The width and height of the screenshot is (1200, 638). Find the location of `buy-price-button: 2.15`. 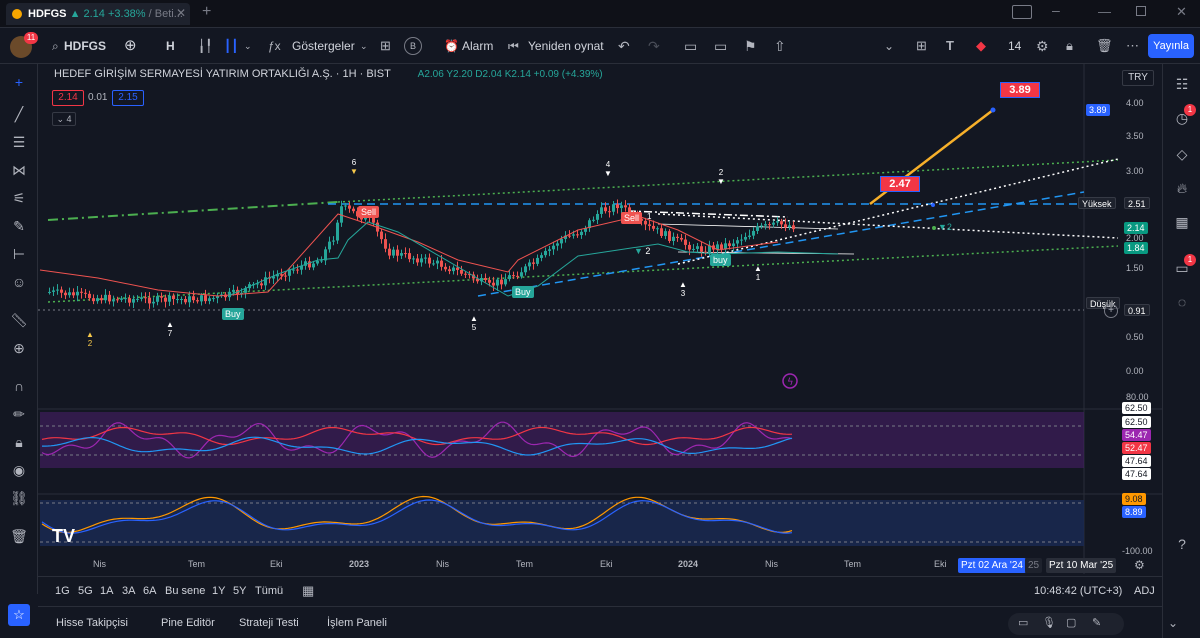

buy-price-button: 2.15 is located at coordinates (128, 98).